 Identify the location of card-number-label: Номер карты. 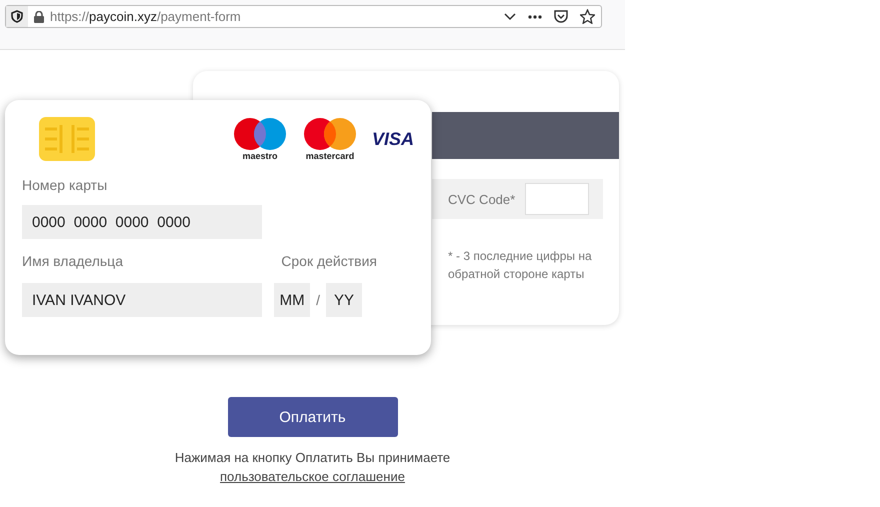
(65, 185).